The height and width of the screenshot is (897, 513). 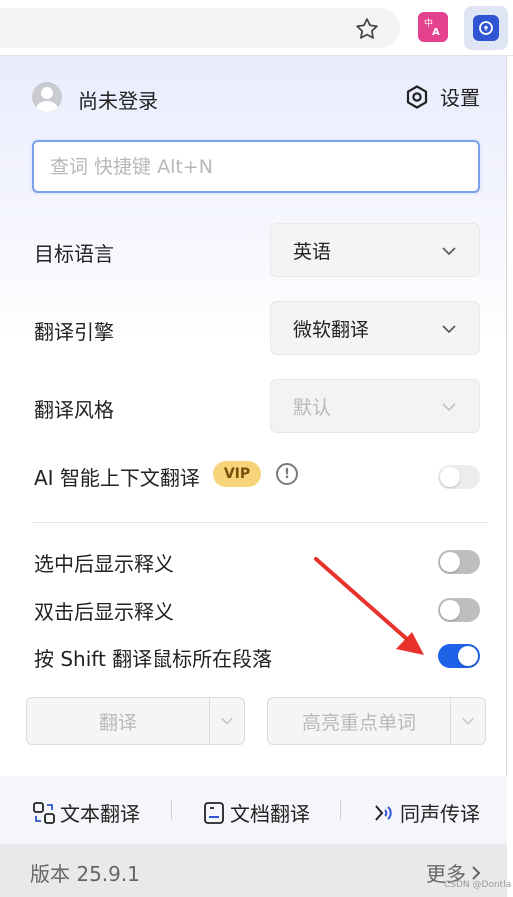 I want to click on target-language-select: 英语, so click(x=375, y=250).